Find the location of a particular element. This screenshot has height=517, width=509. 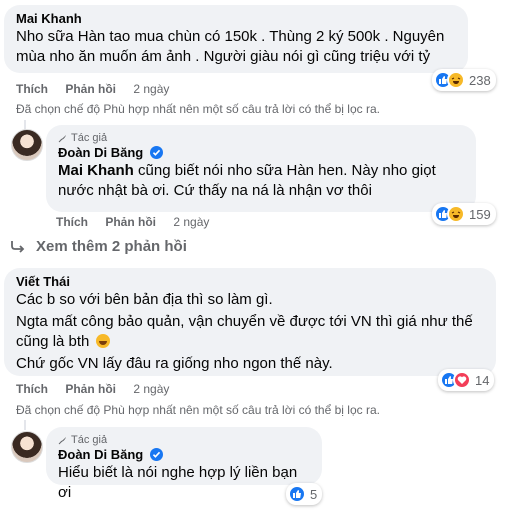

comment-author: Mai Khanh is located at coordinates (236, 19).